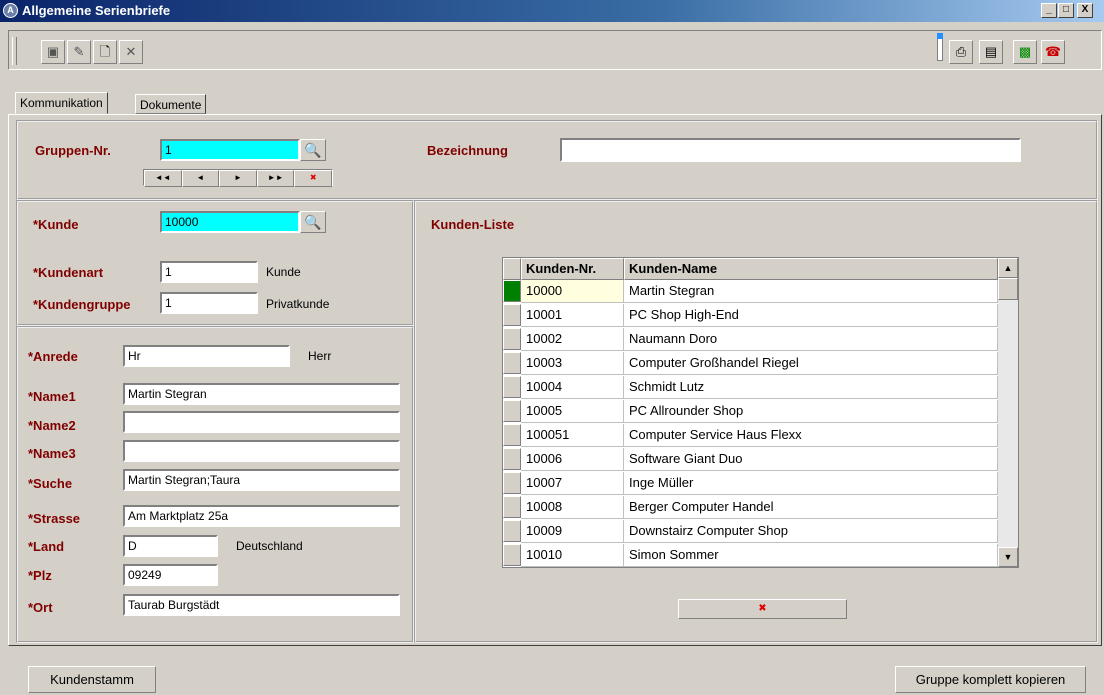 This screenshot has height=695, width=1104. What do you see at coordinates (261, 451) in the screenshot?
I see `name3-field` at bounding box center [261, 451].